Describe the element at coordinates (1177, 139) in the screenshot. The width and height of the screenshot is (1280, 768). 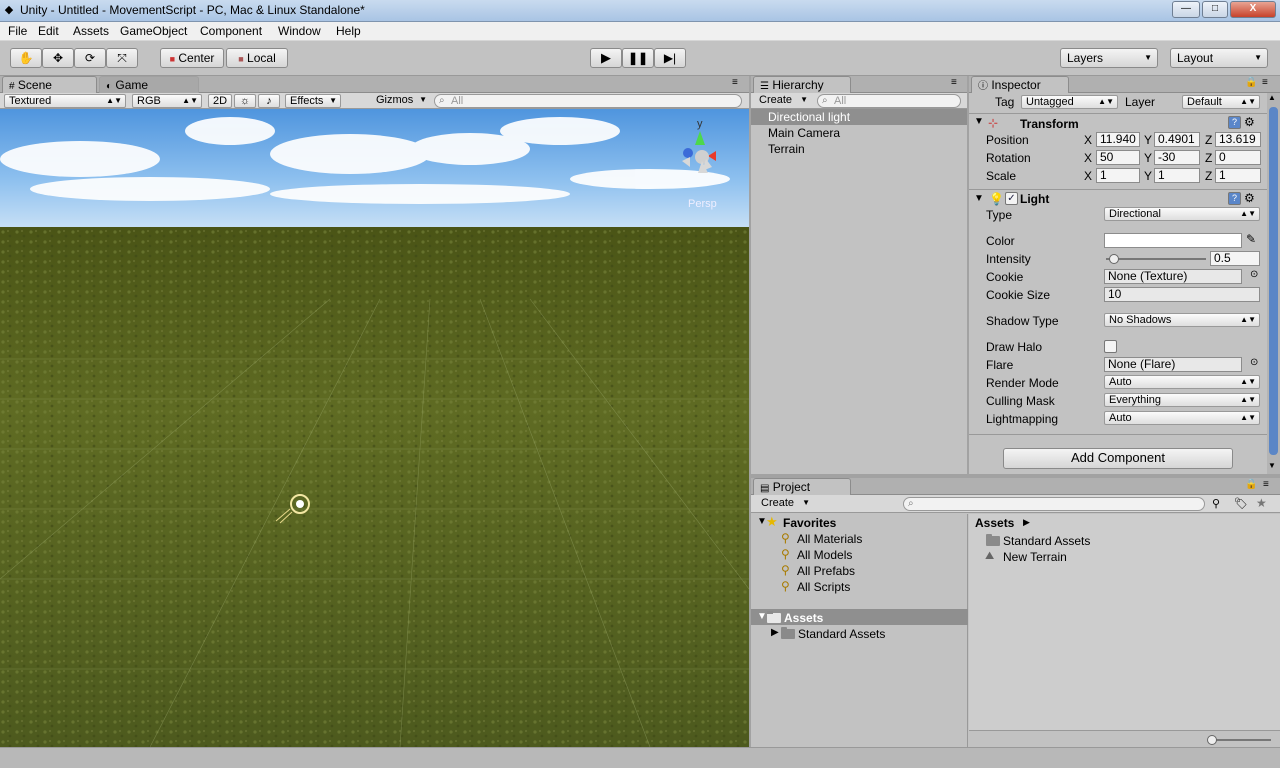
I see `position-y-field: 0.4901` at that location.